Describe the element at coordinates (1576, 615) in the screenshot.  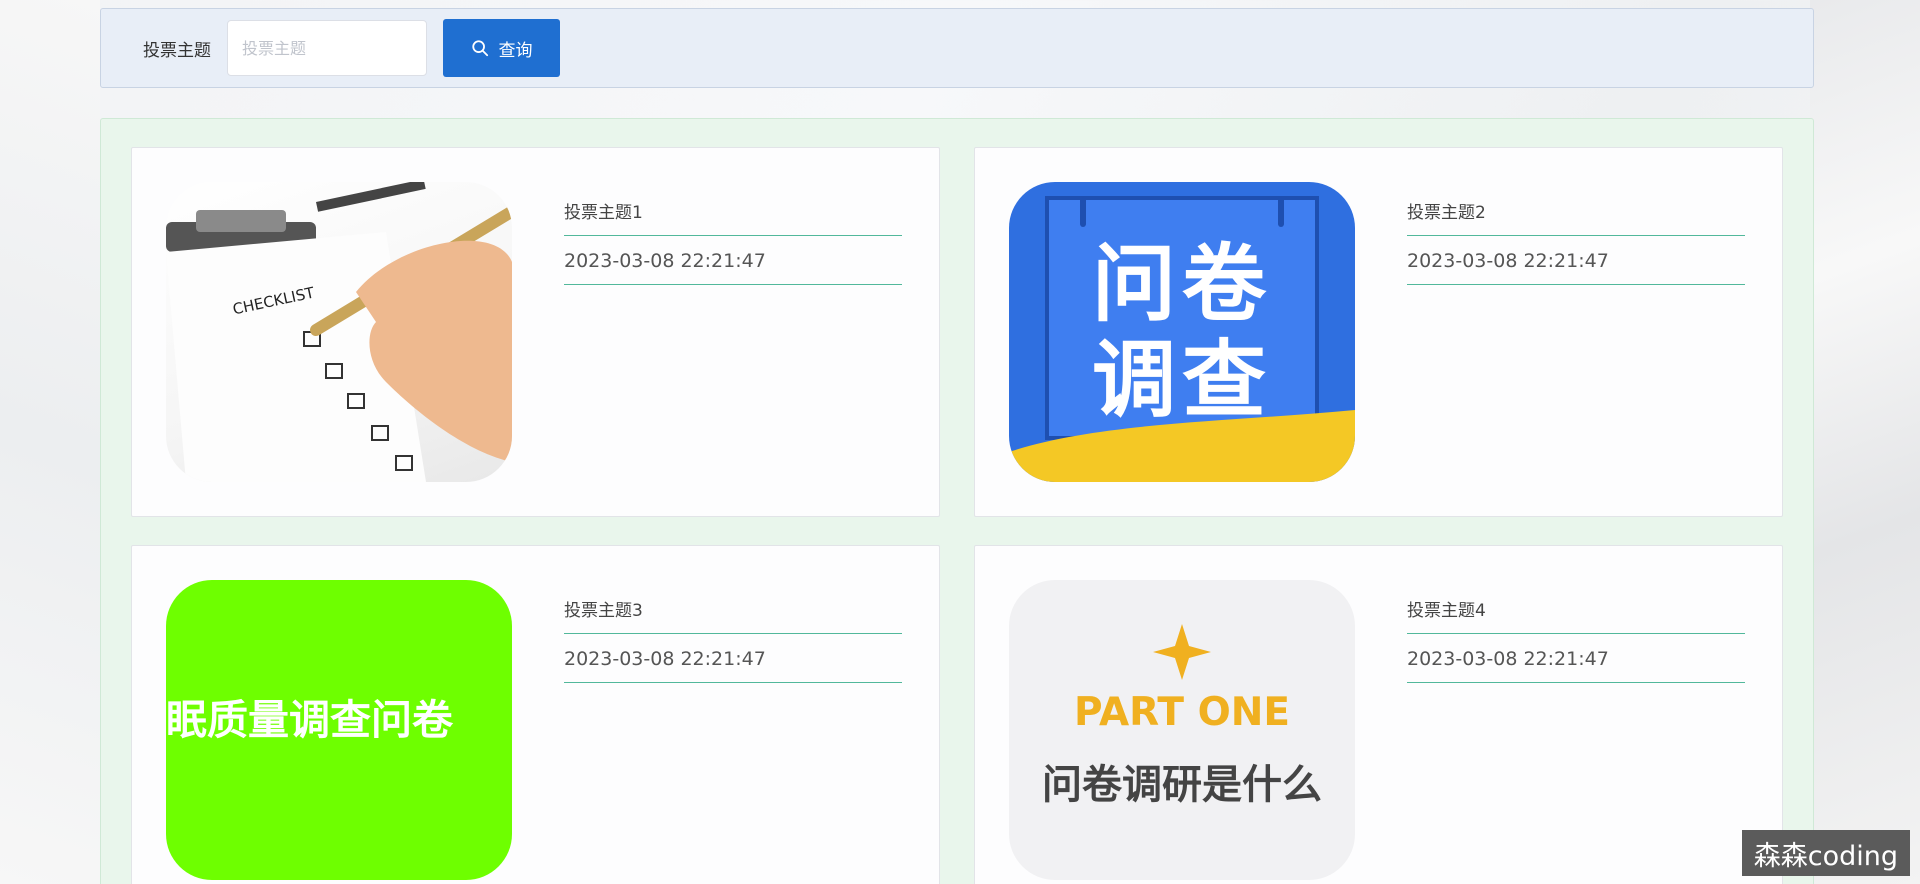
I see `vote-card-title: 投票主题4` at that location.